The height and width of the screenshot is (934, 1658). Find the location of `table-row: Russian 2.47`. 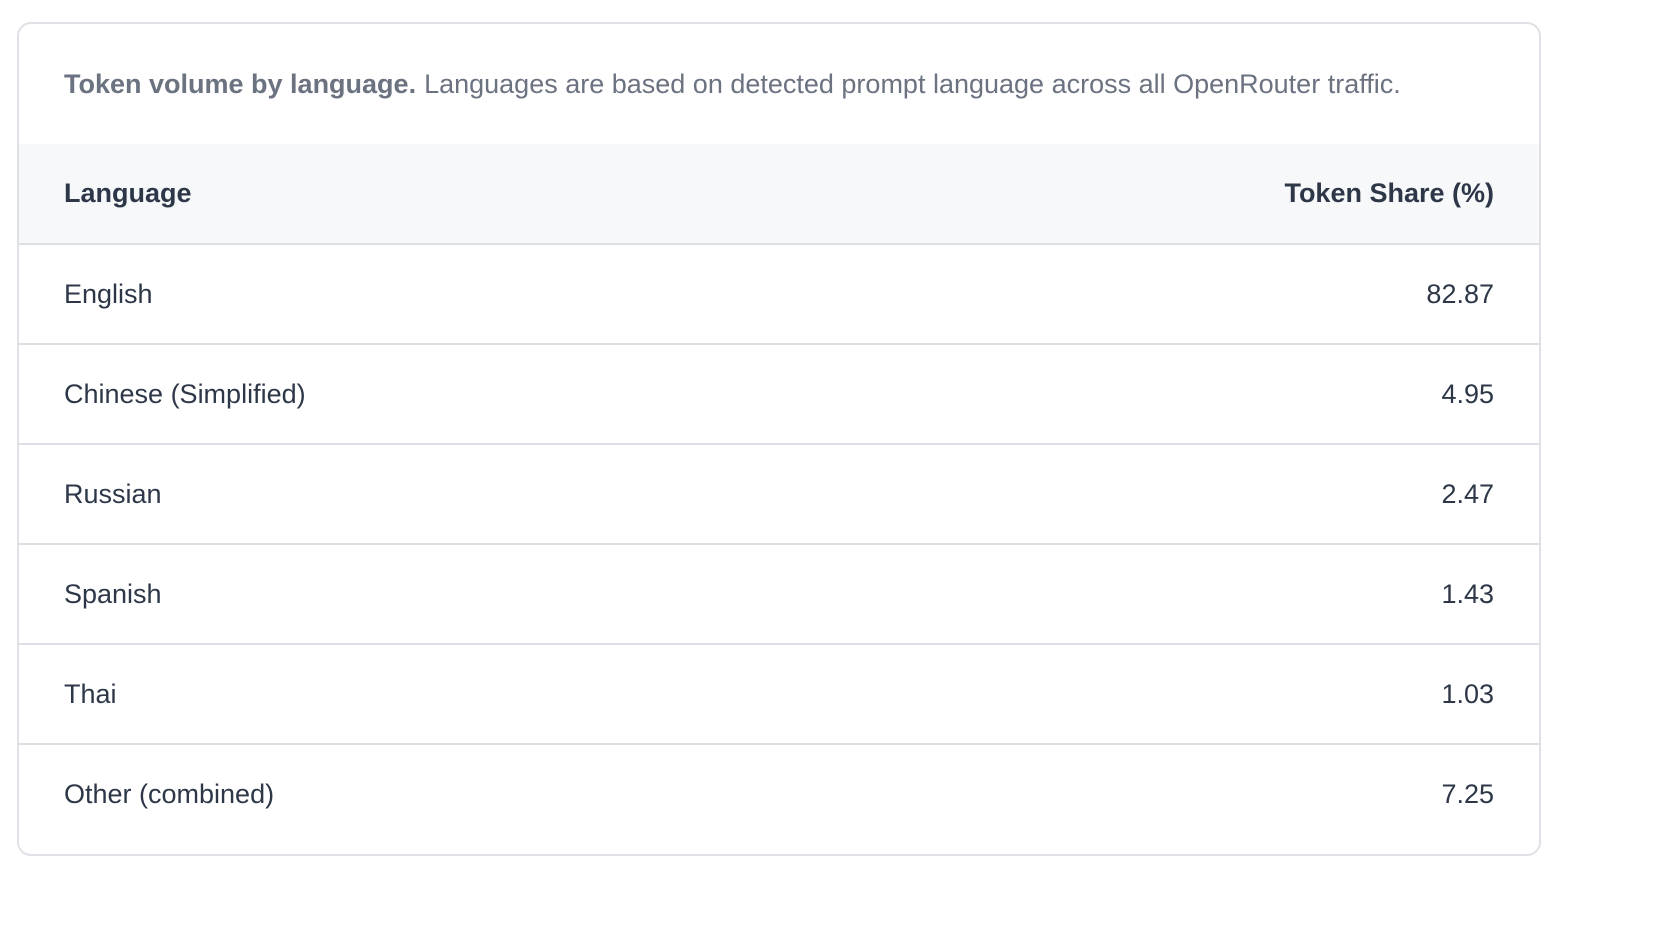

table-row: Russian 2.47 is located at coordinates (779, 494).